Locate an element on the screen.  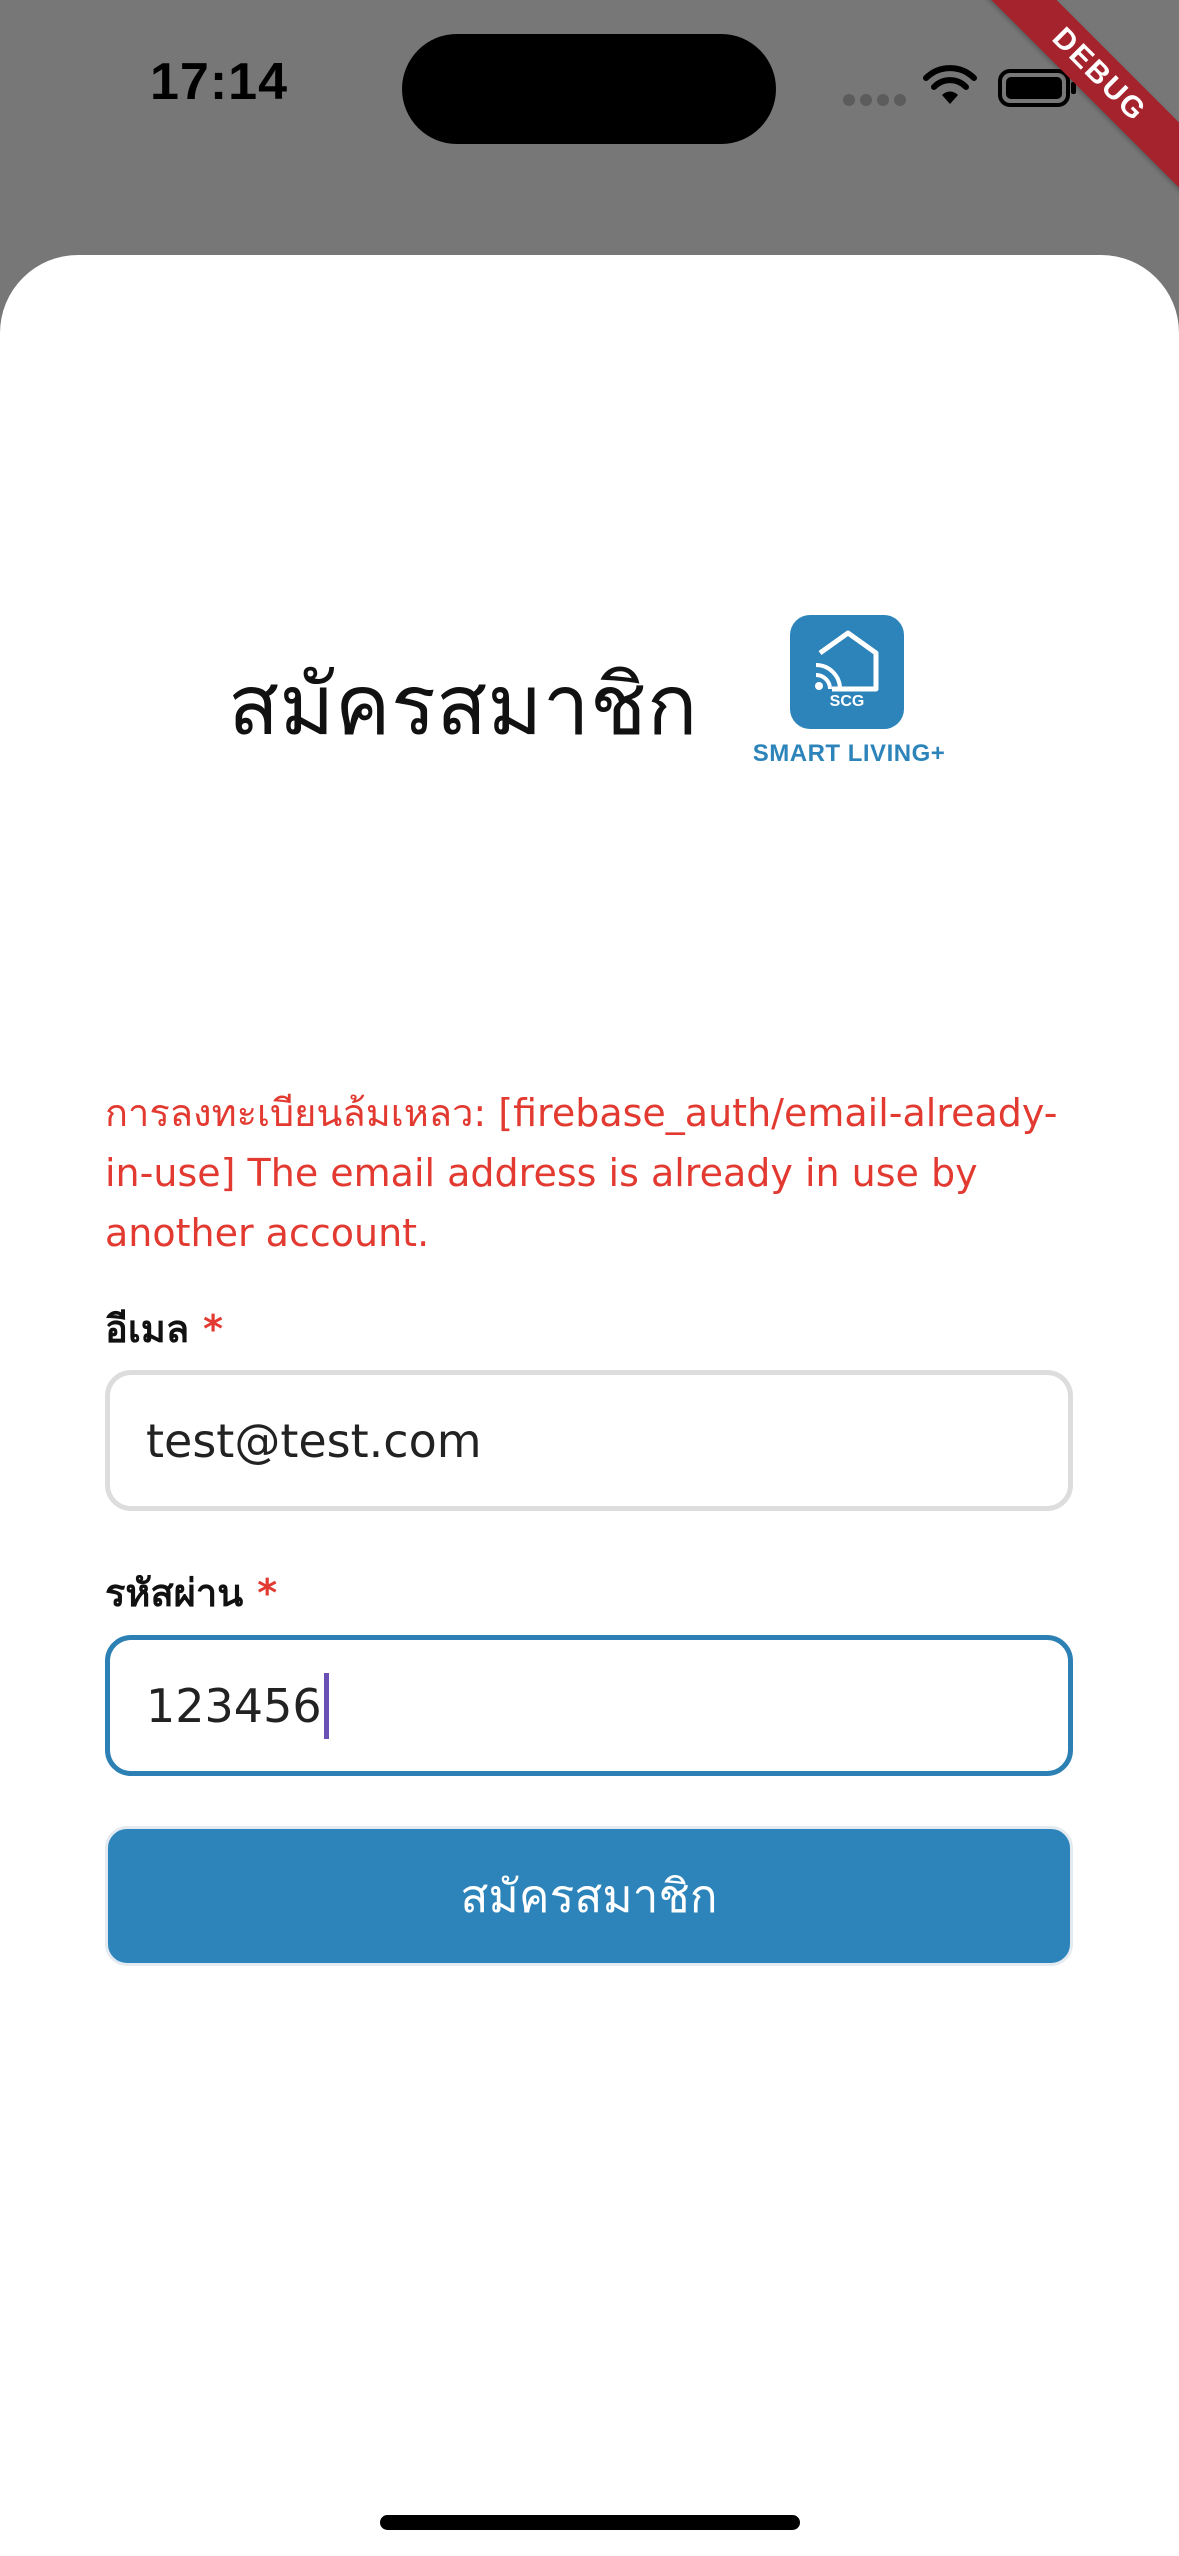
logo-tile: SCG is located at coordinates (847, 672).